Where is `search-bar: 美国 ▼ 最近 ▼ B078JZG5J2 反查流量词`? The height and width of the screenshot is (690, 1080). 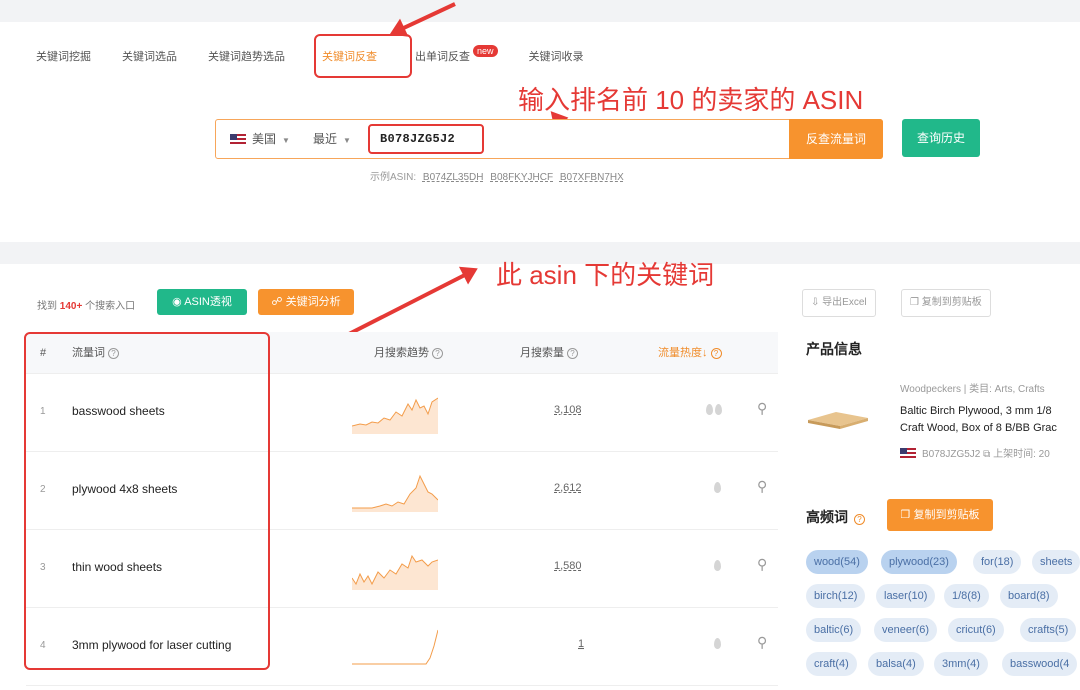 search-bar: 美国 ▼ 最近 ▼ B078JZG5J2 反查流量词 is located at coordinates (549, 139).